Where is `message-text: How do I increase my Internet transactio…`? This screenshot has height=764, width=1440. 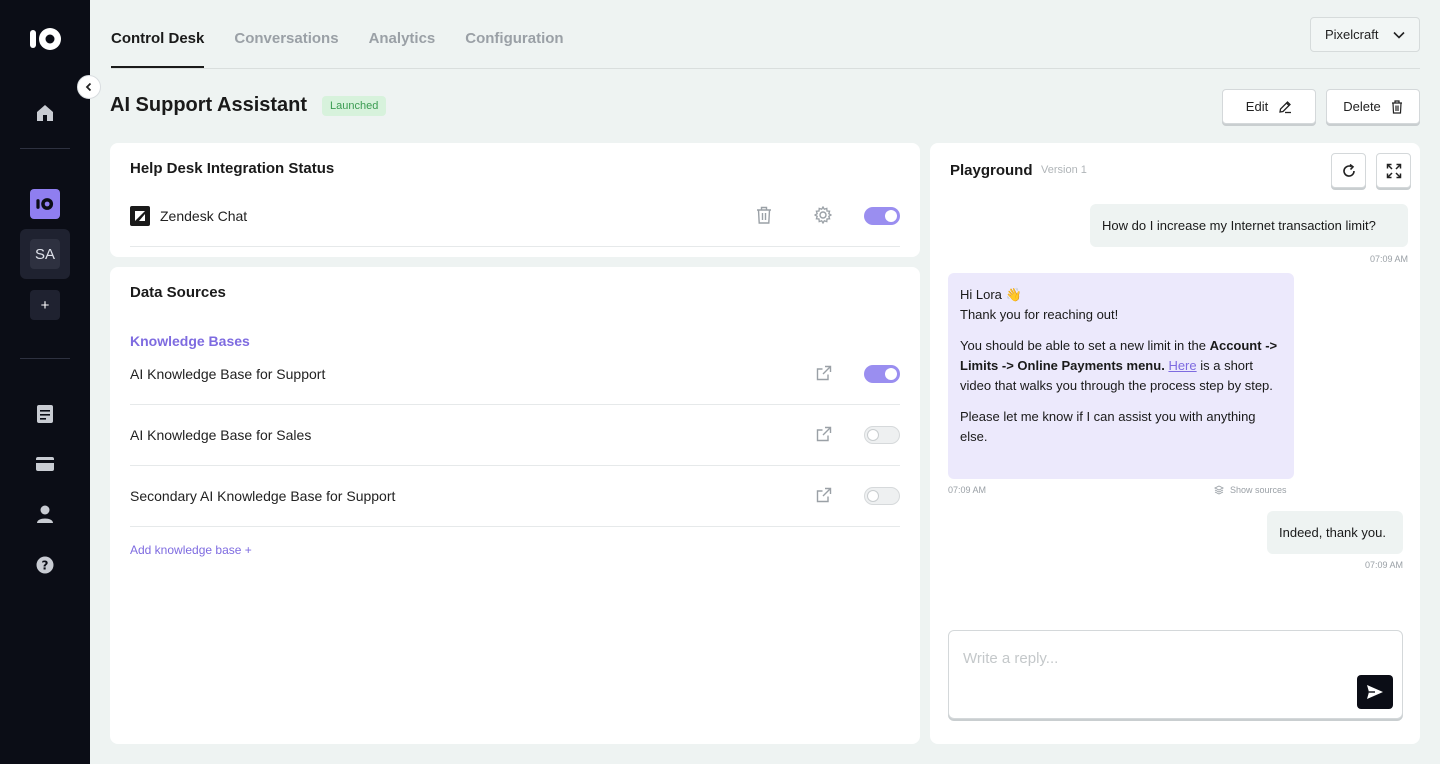
message-text: How do I increase my Internet transactio… is located at coordinates (1239, 225).